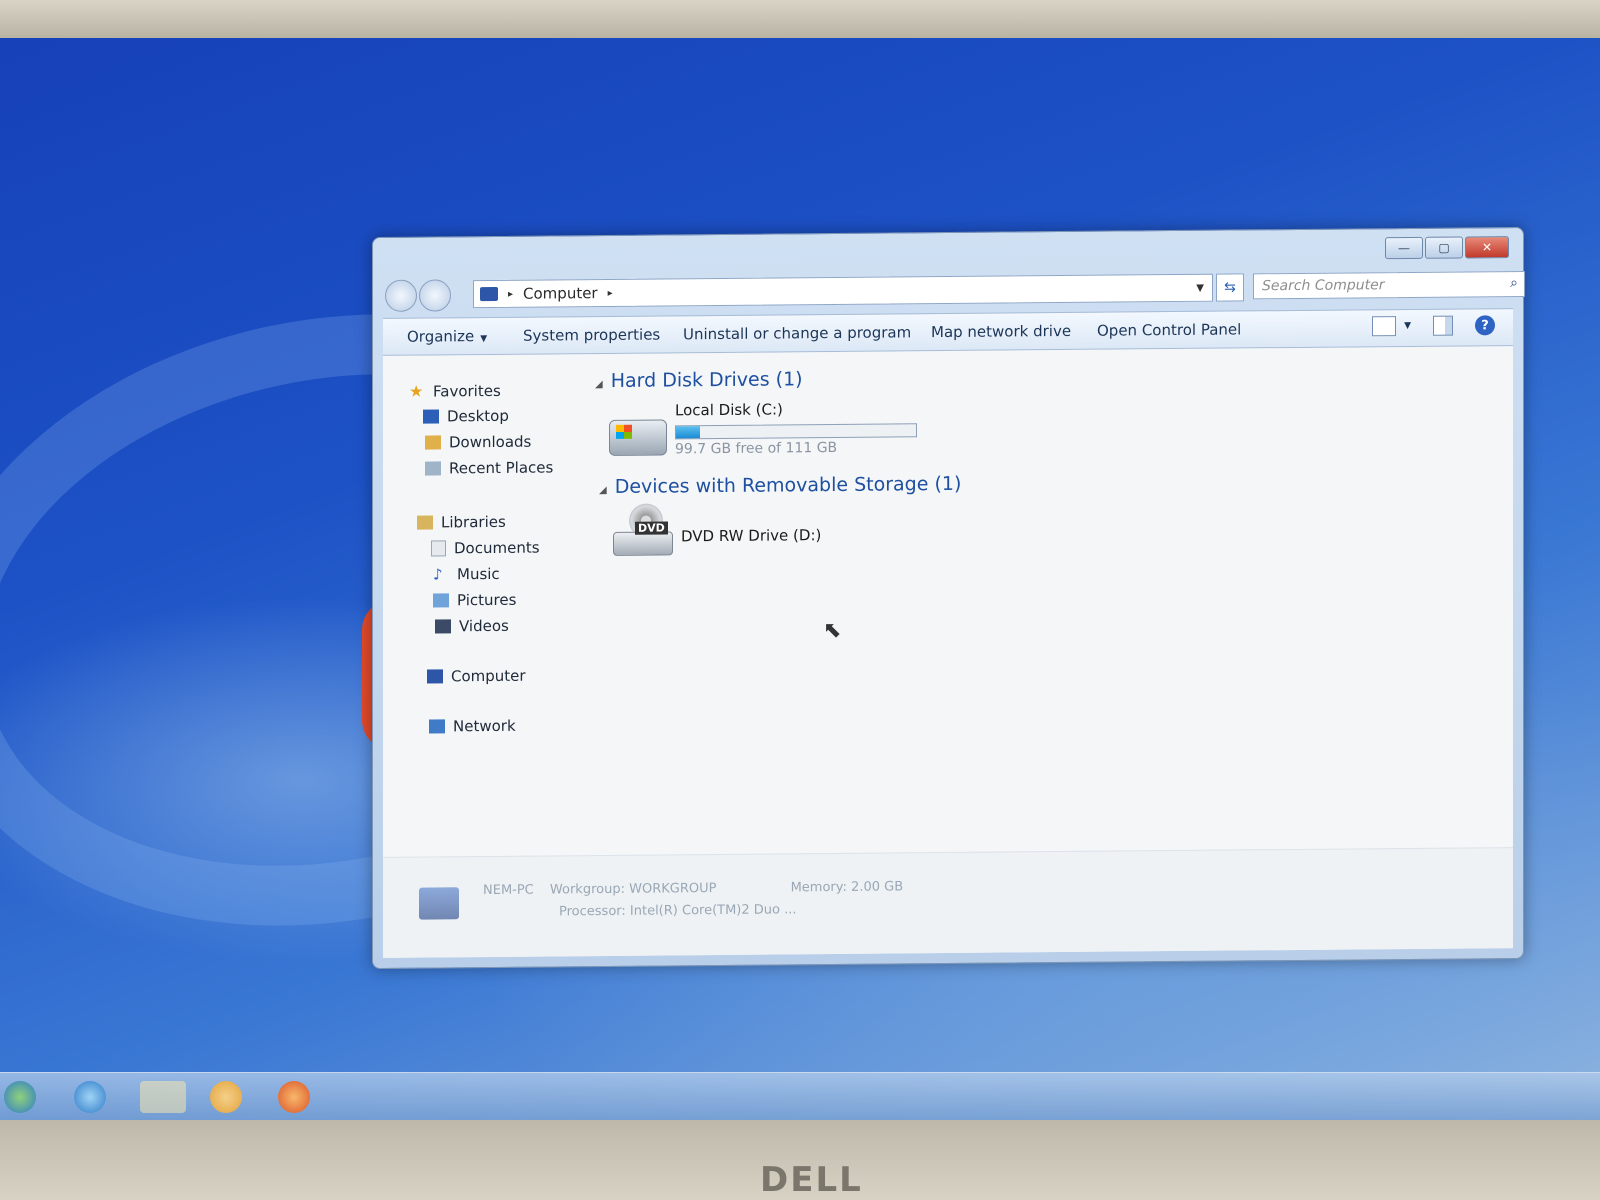  Describe the element at coordinates (441, 600) in the screenshot. I see `pictures-icon` at that location.